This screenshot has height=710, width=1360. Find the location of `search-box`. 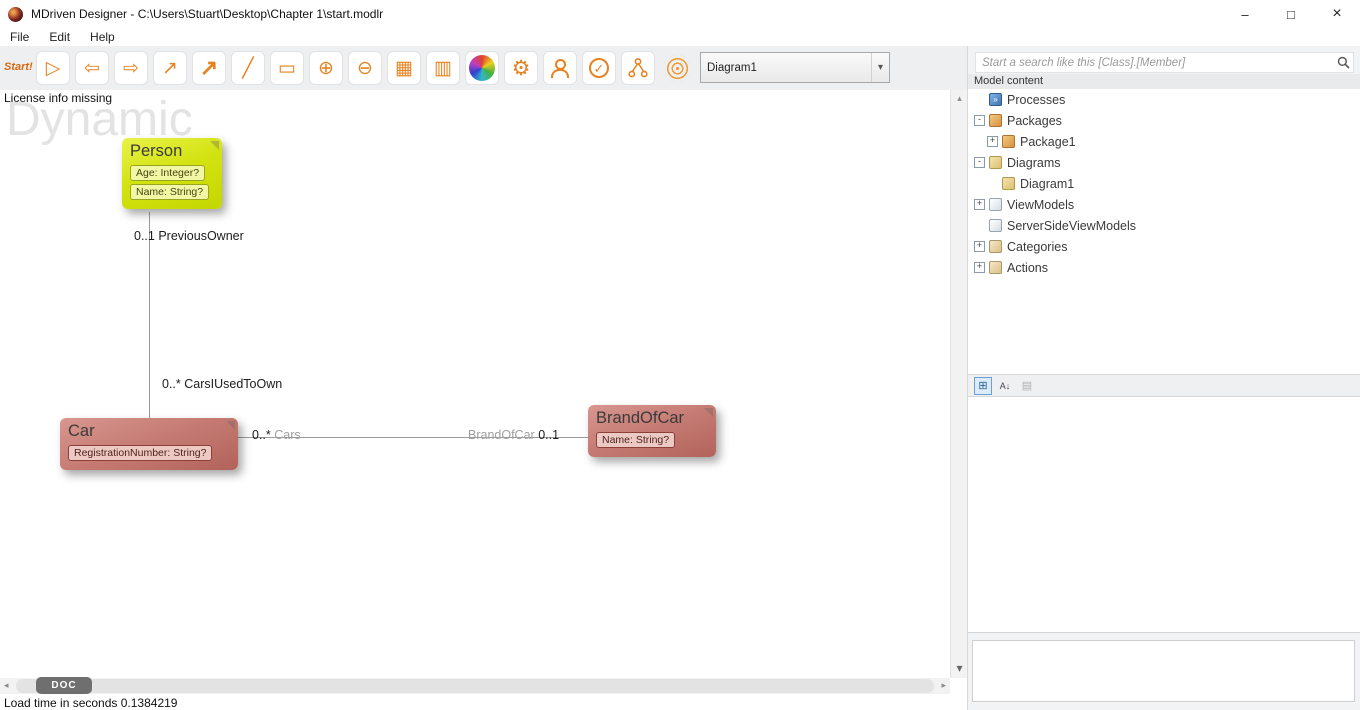

search-box is located at coordinates (1164, 62).